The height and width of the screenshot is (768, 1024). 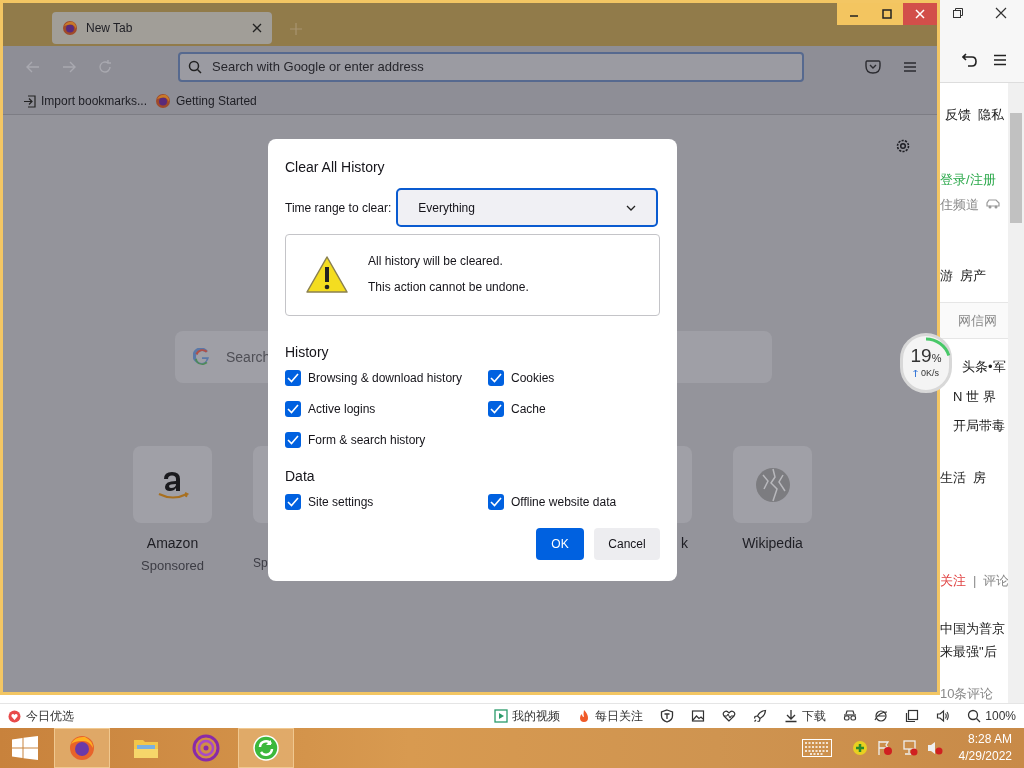 What do you see at coordinates (805, 716) in the screenshot?
I see `status-item: 下载` at bounding box center [805, 716].